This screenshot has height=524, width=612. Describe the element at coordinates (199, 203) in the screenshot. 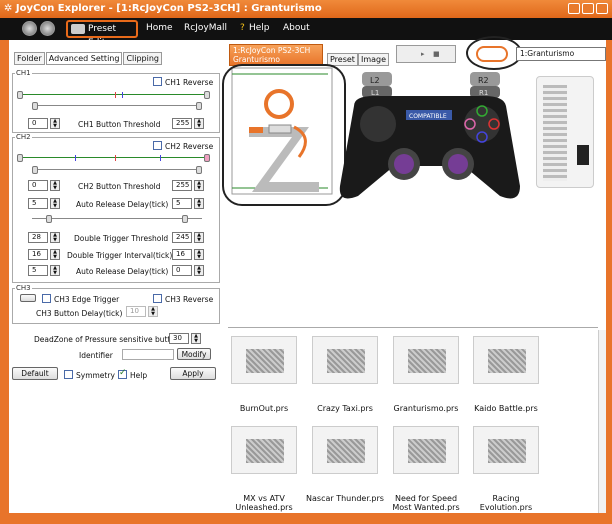

I see `ch2-auto-release-high-spin: ▲ ▼` at that location.